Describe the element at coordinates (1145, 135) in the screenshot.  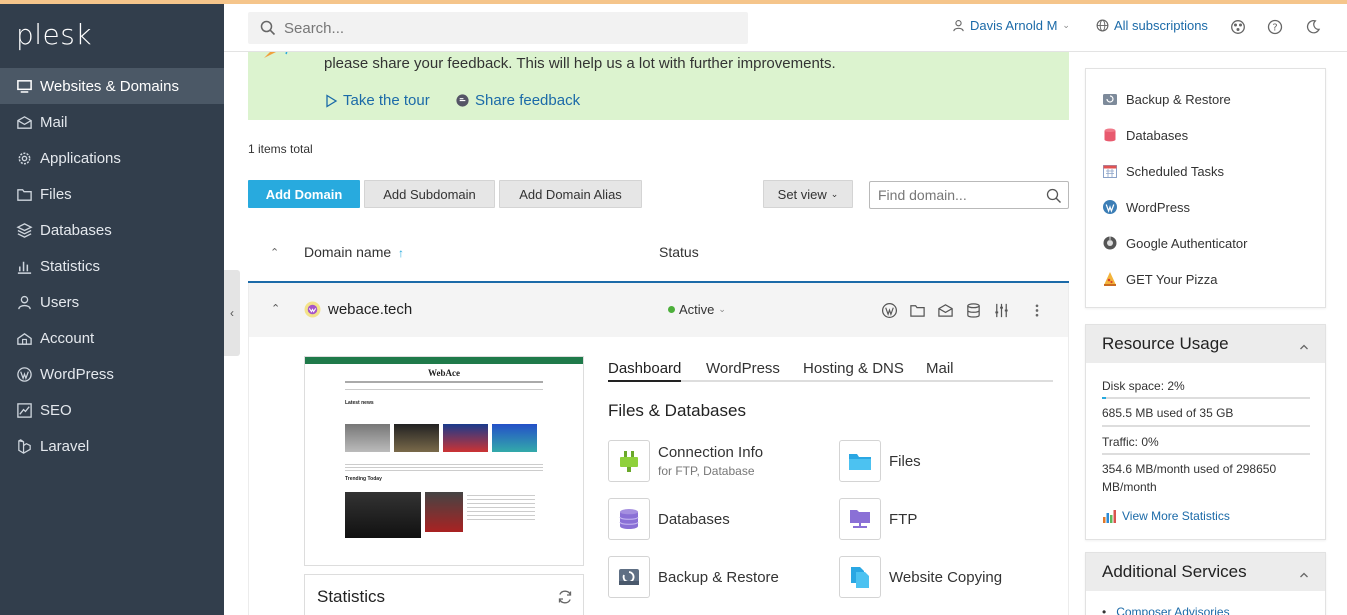
I see `right-link-databases: Databases` at that location.